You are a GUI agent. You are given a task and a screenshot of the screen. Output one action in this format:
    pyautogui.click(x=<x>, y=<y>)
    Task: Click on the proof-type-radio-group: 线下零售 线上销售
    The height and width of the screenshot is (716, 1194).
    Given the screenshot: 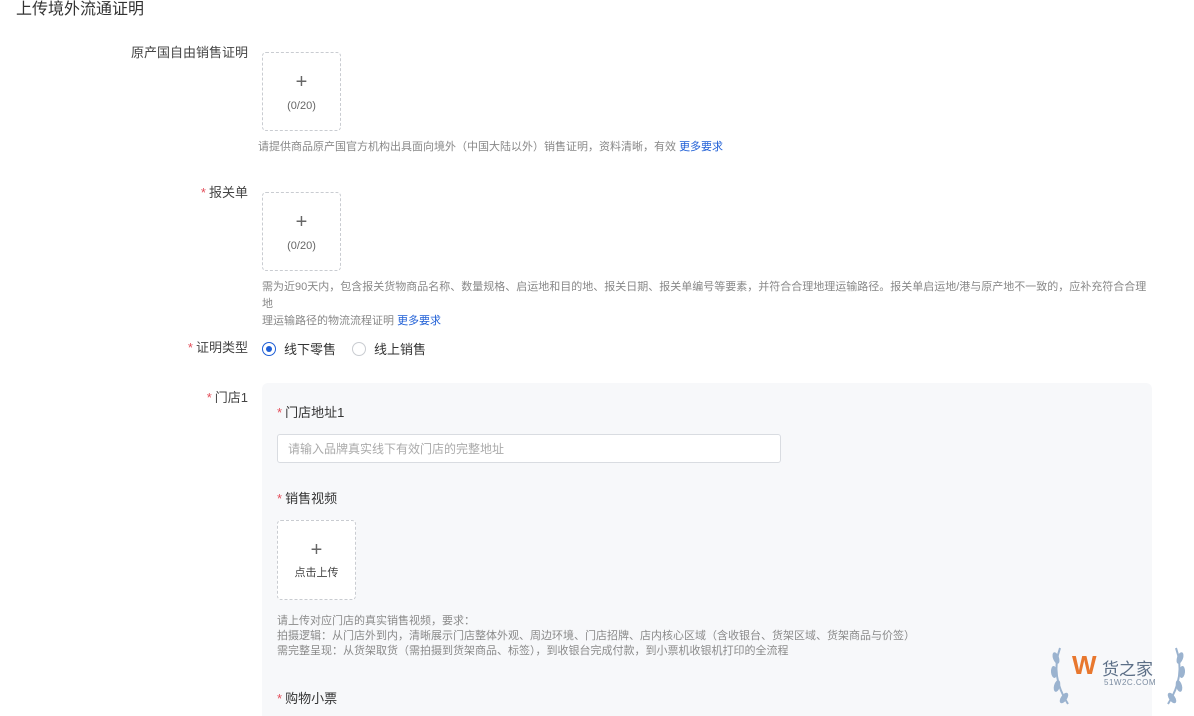 What is the action you would take?
    pyautogui.click(x=352, y=348)
    